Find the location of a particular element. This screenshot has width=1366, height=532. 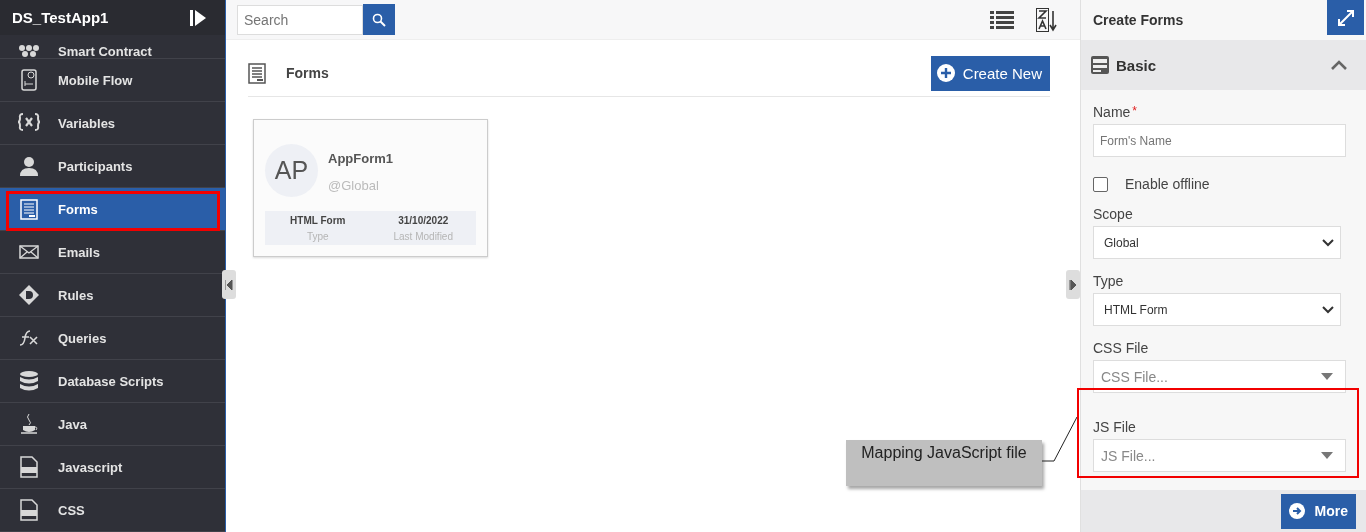

expand-icon is located at coordinates (1345, 17).